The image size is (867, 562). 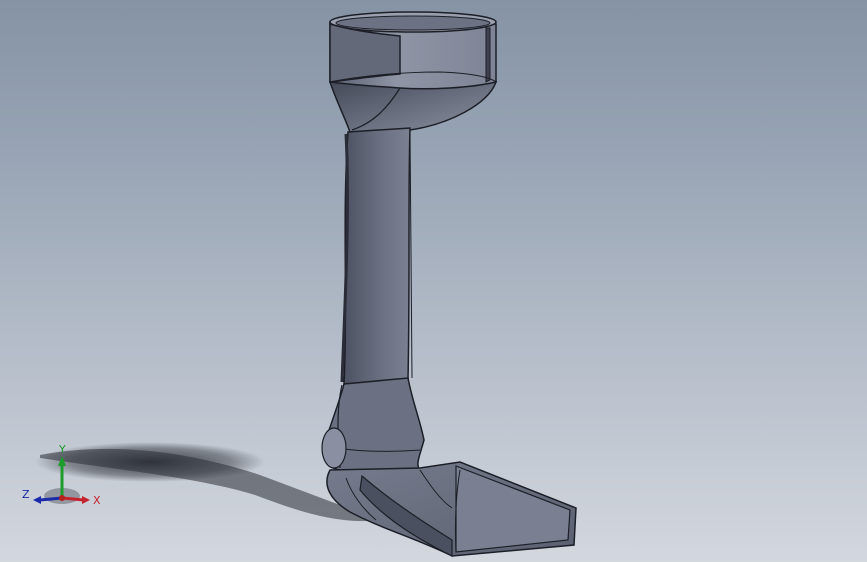 What do you see at coordinates (26, 494) in the screenshot?
I see `z-axis-label: Z` at bounding box center [26, 494].